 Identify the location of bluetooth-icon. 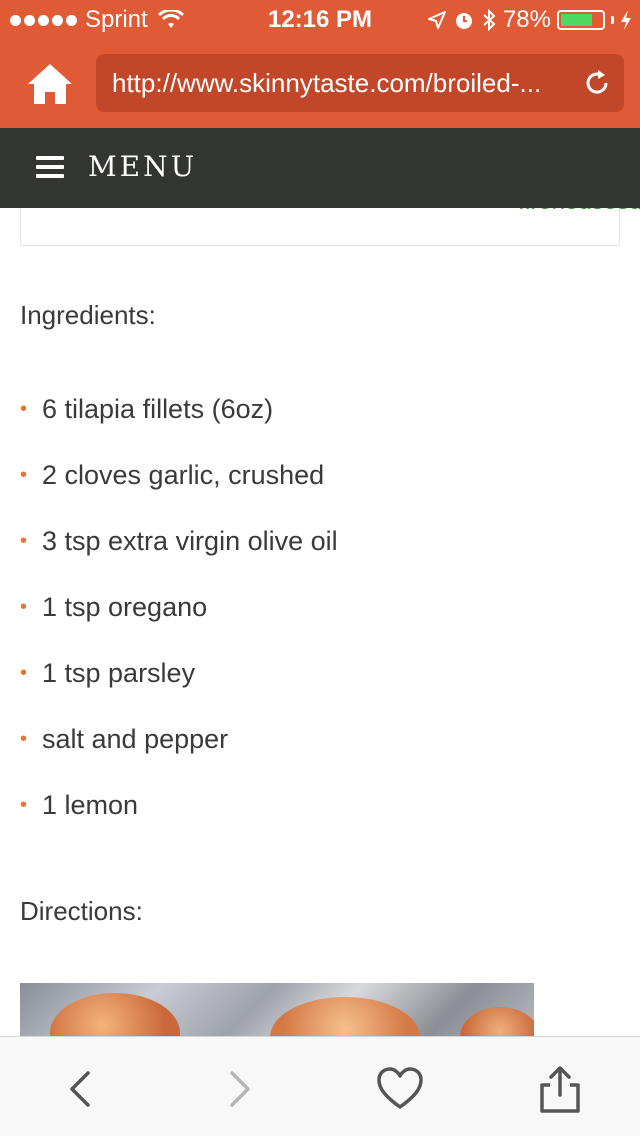
(489, 20).